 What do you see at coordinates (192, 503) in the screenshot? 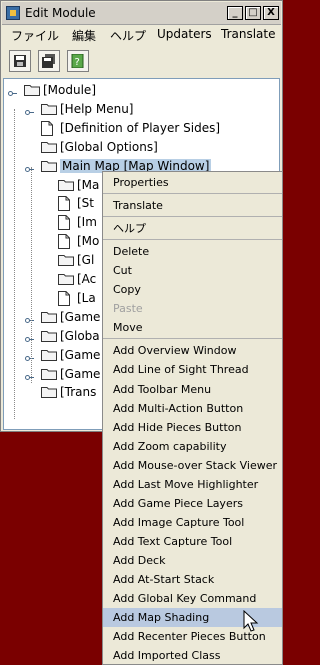
I see `context-menu-item: Add Game Piece Layers` at bounding box center [192, 503].